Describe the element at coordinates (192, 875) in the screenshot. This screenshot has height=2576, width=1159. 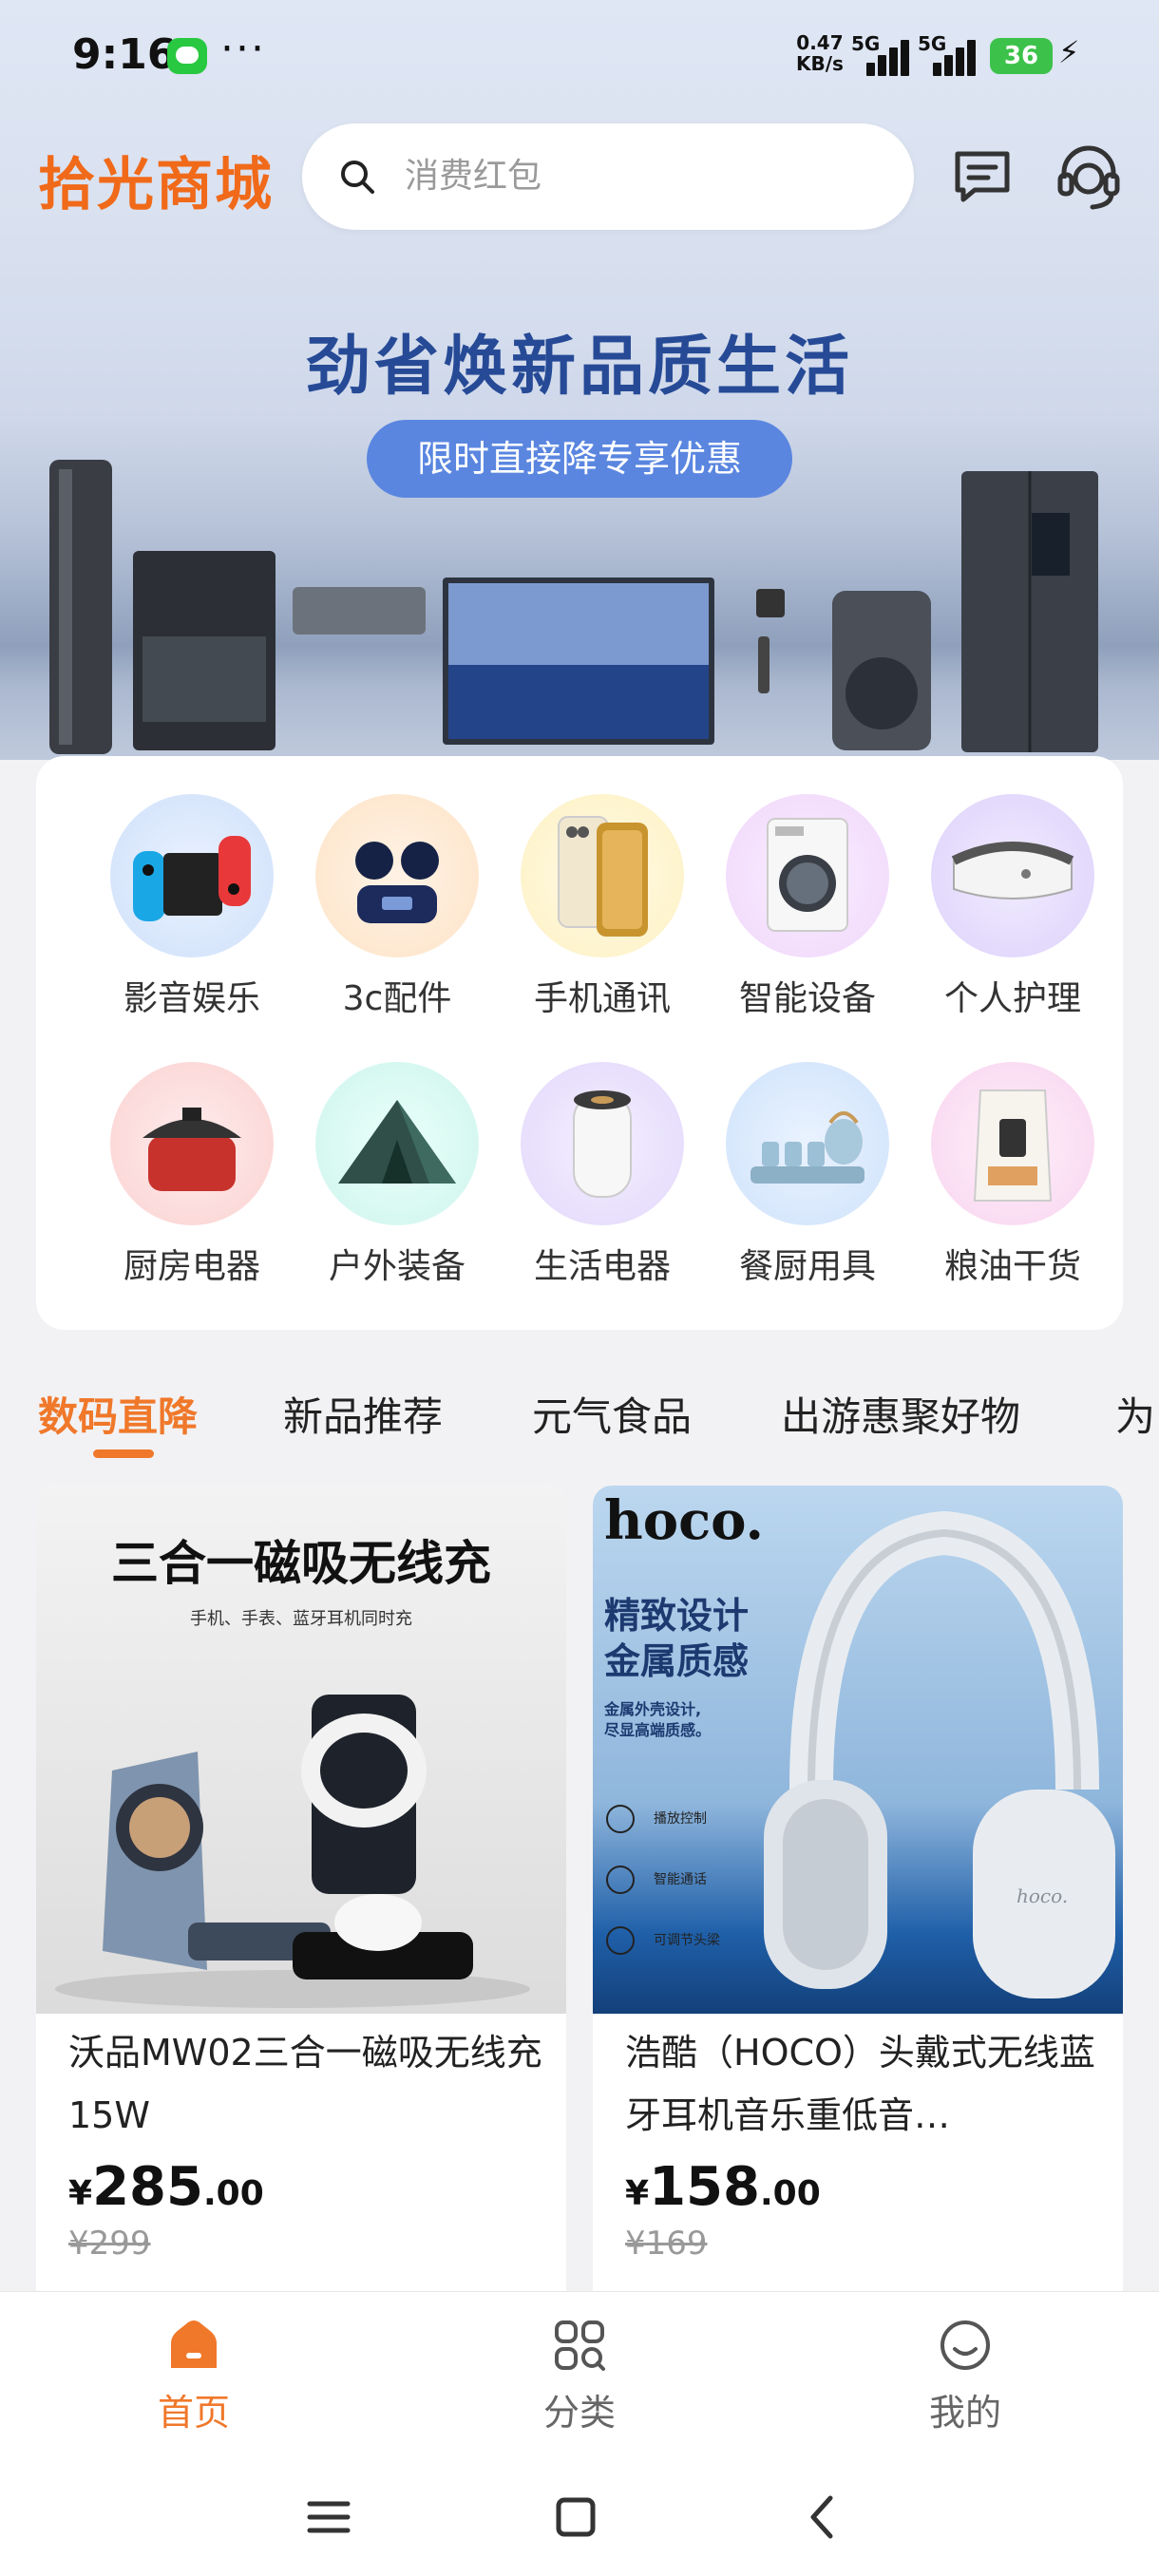
I see `game-console-icon` at that location.